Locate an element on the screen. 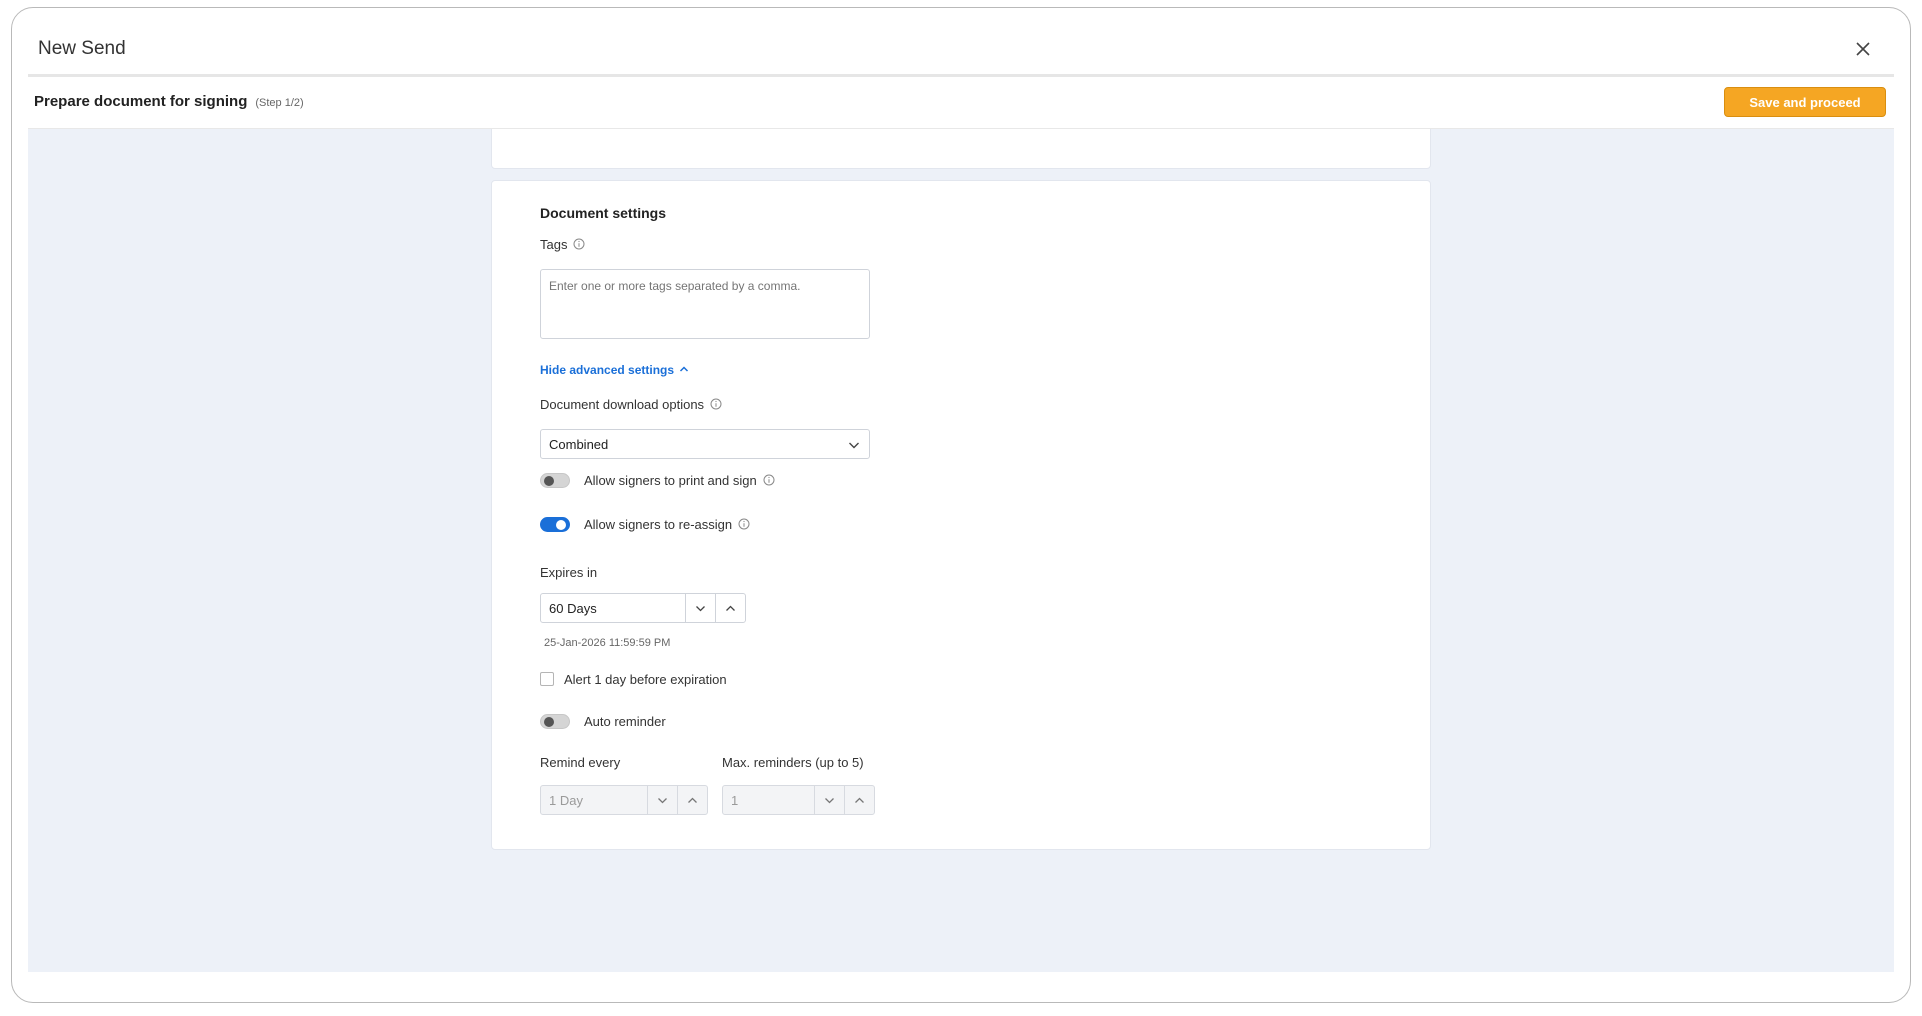 The height and width of the screenshot is (1016, 1922). step-title: Prepare document for signing (Step 1/2) is located at coordinates (169, 101).